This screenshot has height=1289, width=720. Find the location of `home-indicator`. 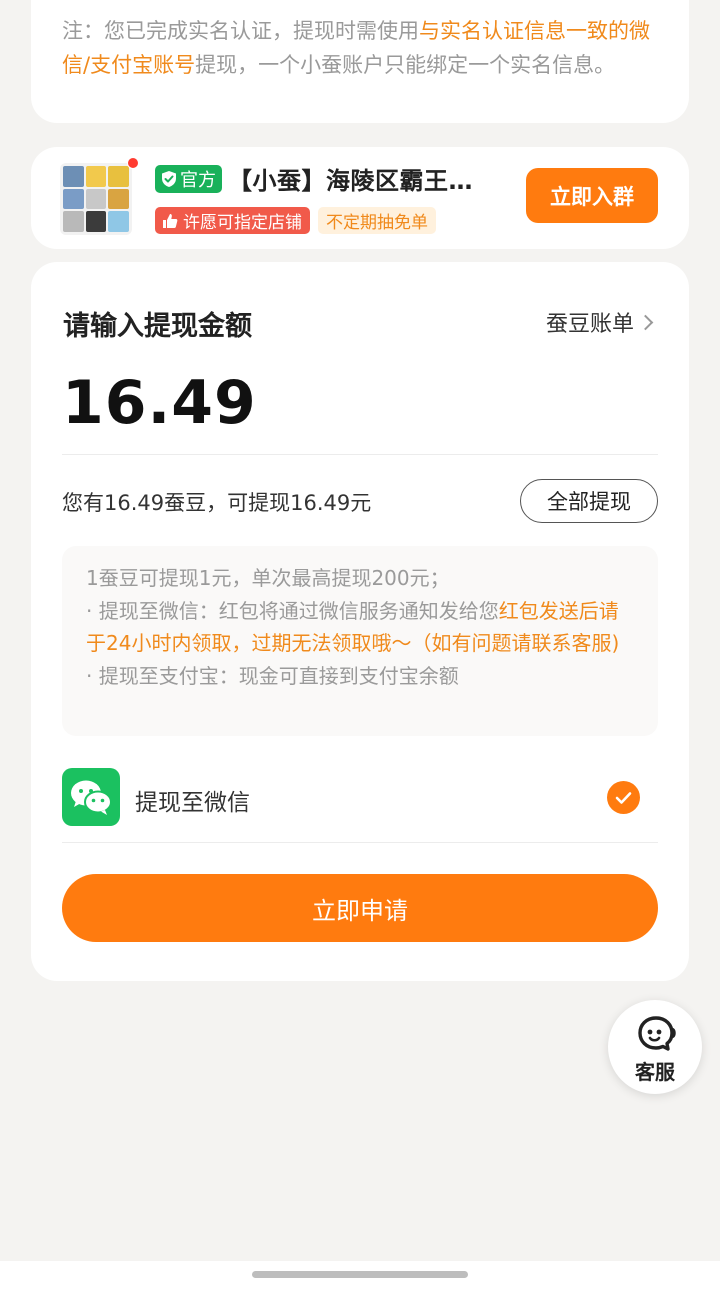

home-indicator is located at coordinates (360, 1274).